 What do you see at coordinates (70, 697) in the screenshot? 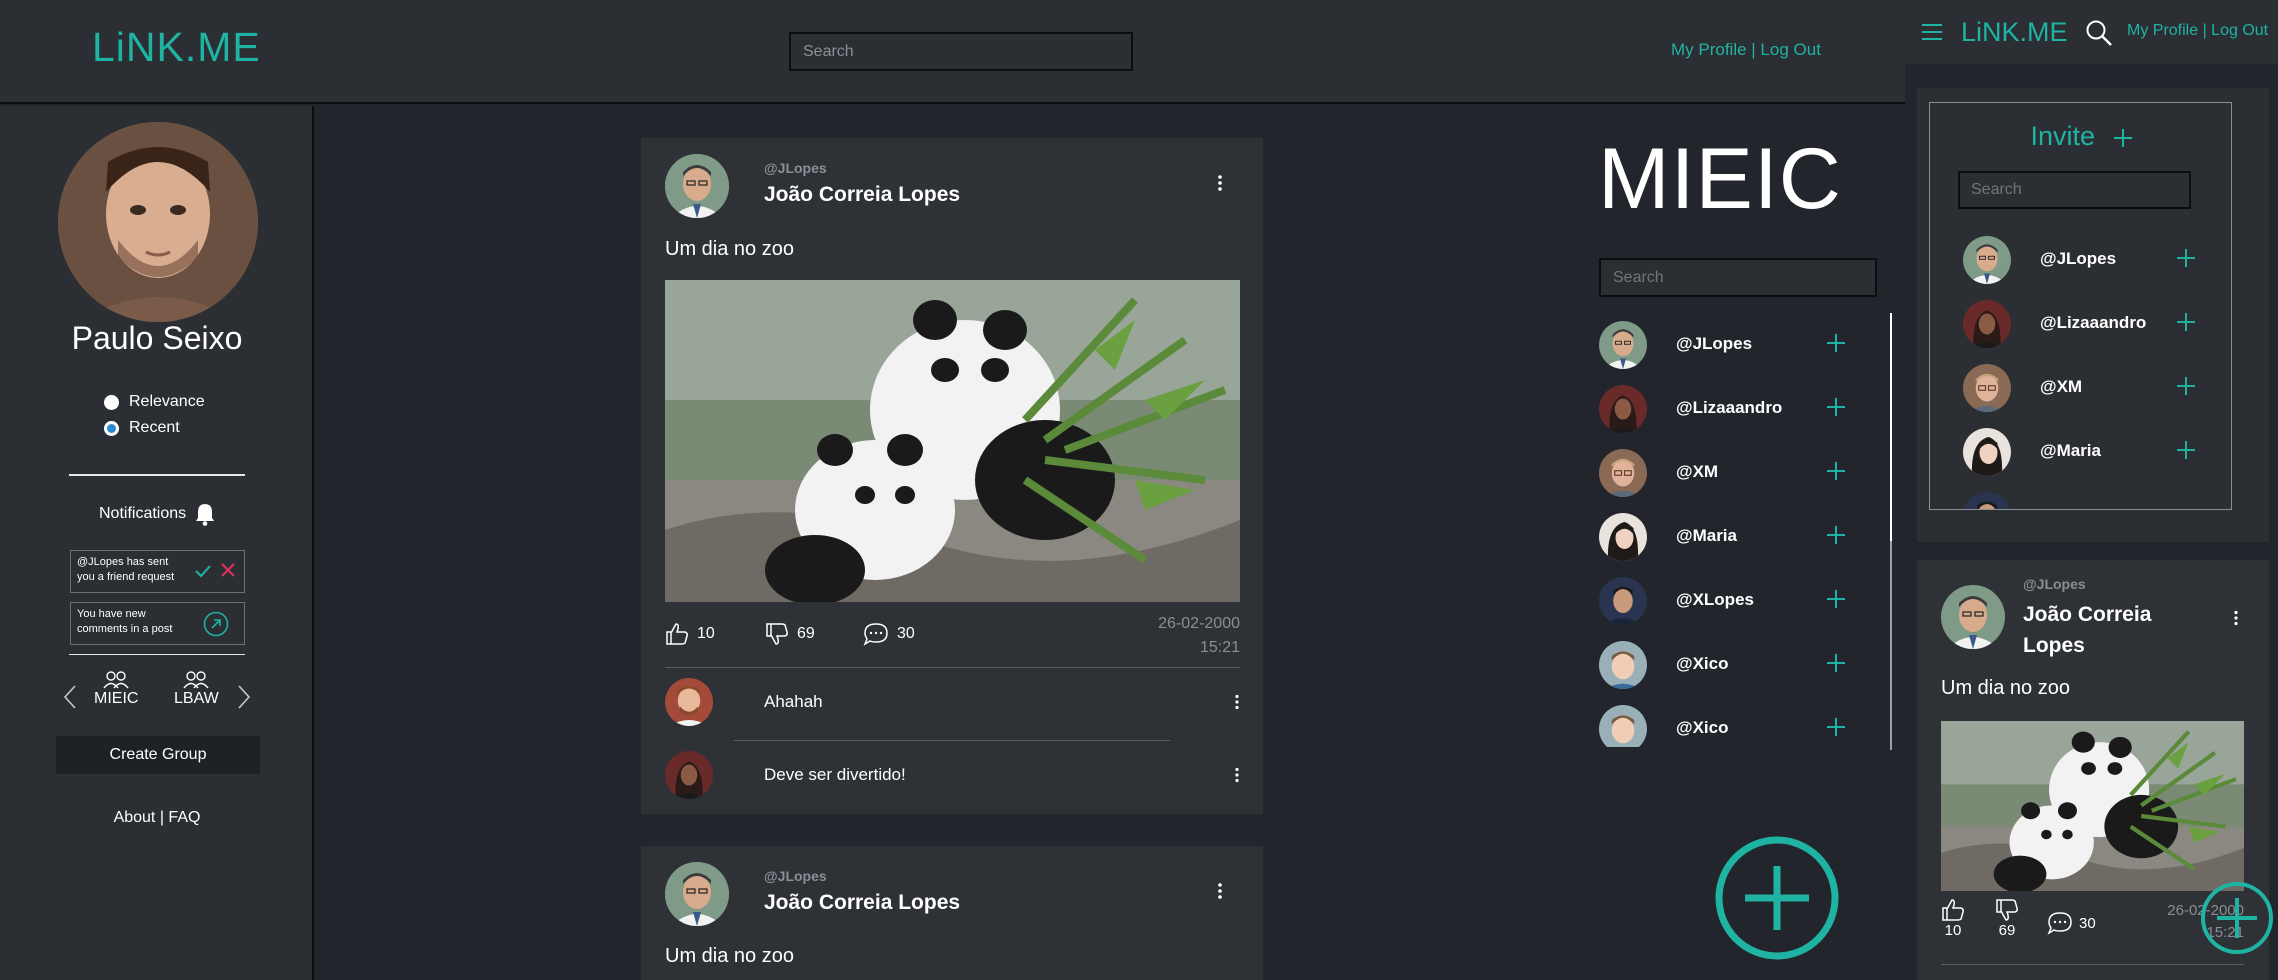
I see `chevron-left-icon` at bounding box center [70, 697].